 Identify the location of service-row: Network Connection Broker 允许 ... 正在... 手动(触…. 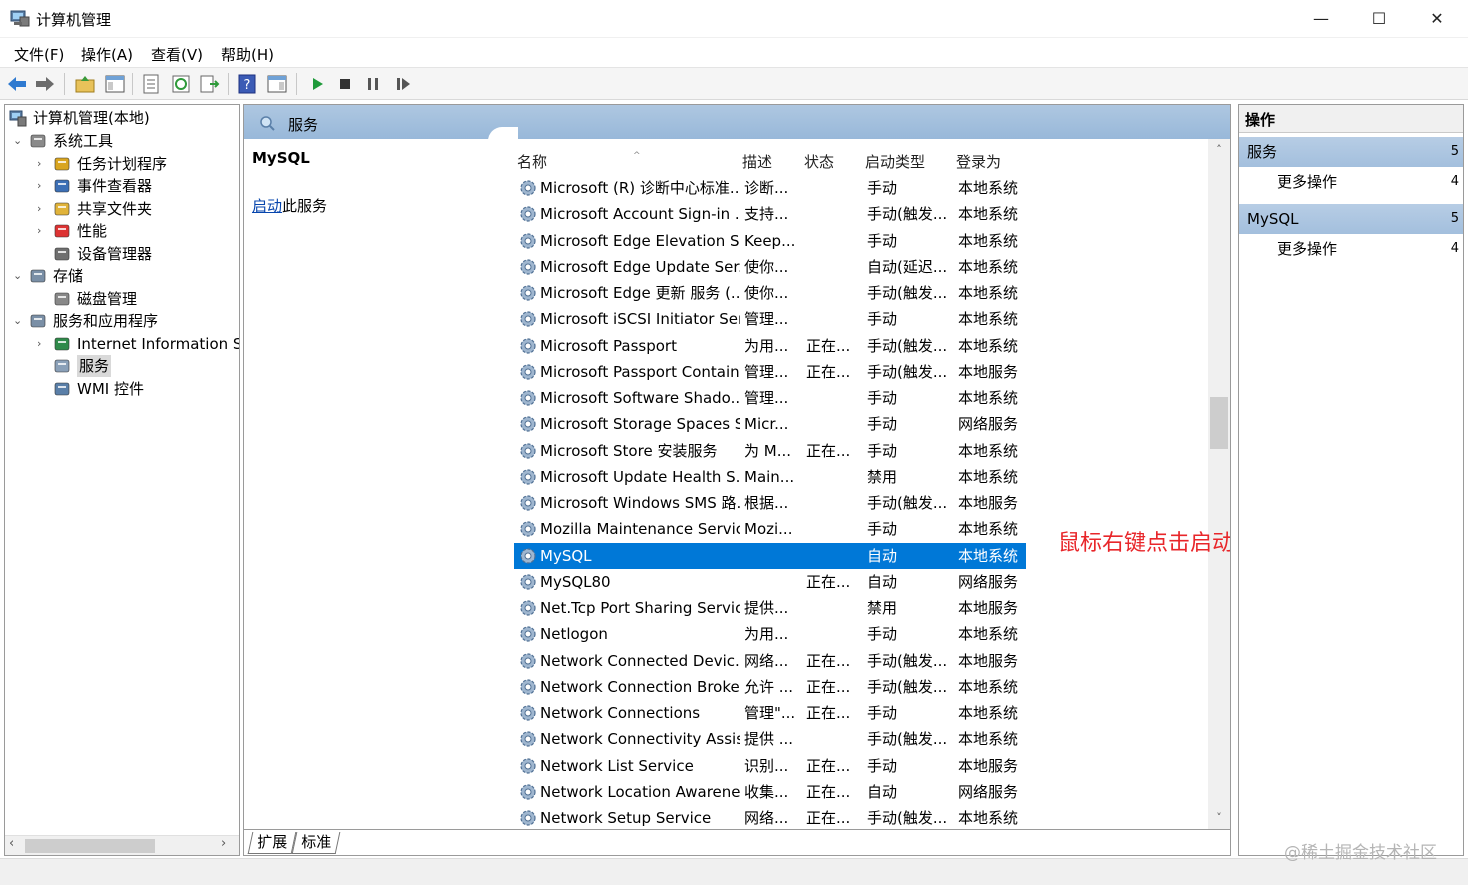
(770, 687).